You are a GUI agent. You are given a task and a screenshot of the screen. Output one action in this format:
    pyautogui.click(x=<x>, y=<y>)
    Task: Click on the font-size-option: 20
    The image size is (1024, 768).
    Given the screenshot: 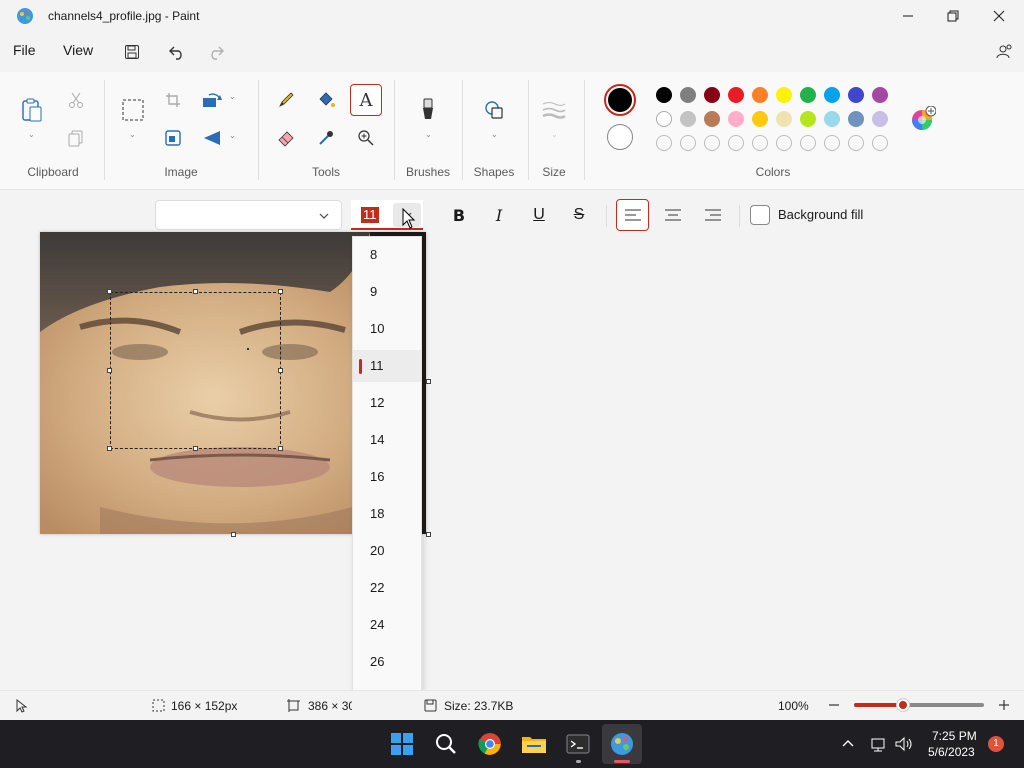 What is the action you would take?
    pyautogui.click(x=387, y=551)
    